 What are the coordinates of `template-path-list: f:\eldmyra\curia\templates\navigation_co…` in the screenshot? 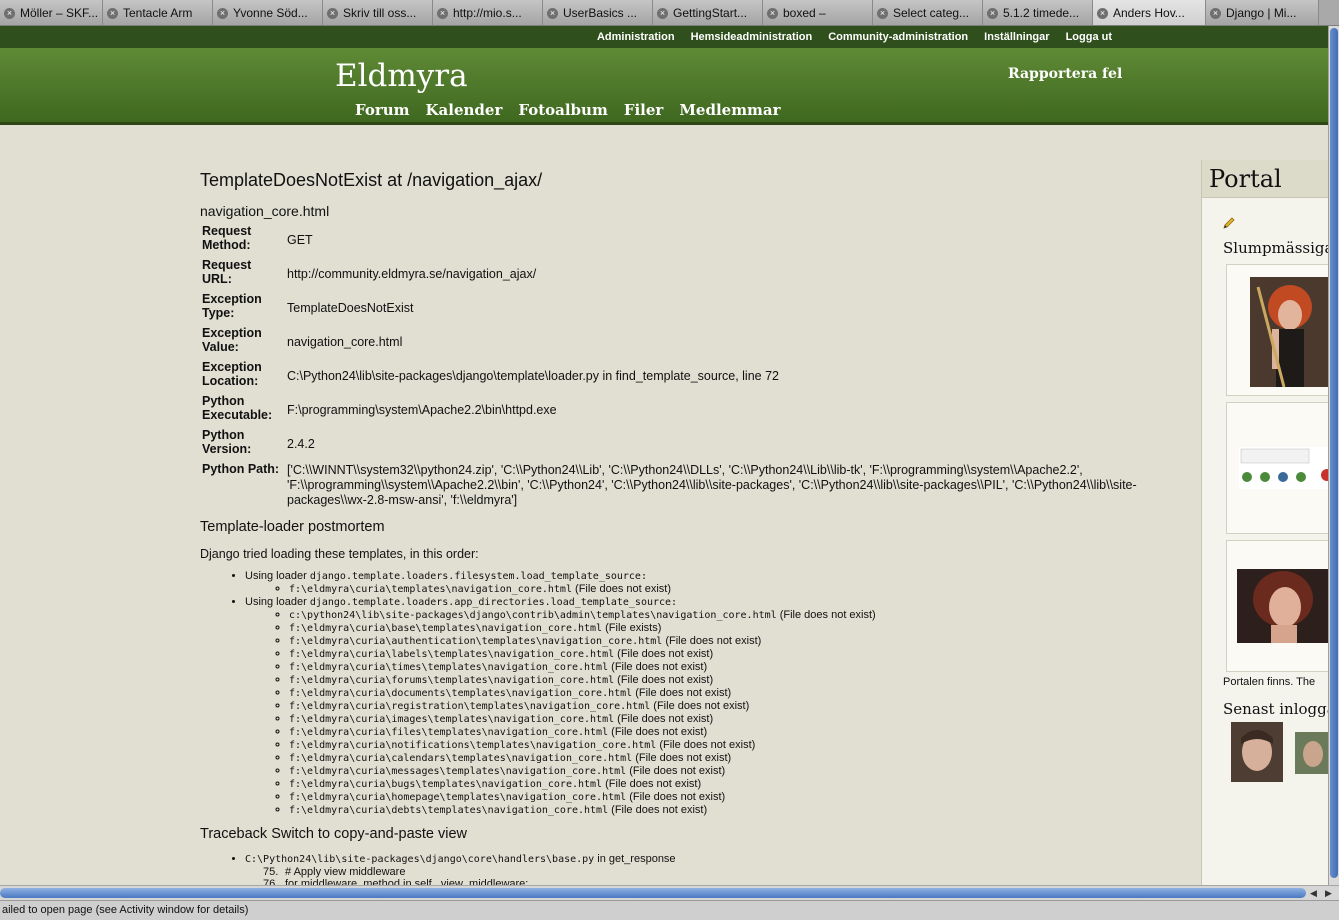 It's located at (739, 589).